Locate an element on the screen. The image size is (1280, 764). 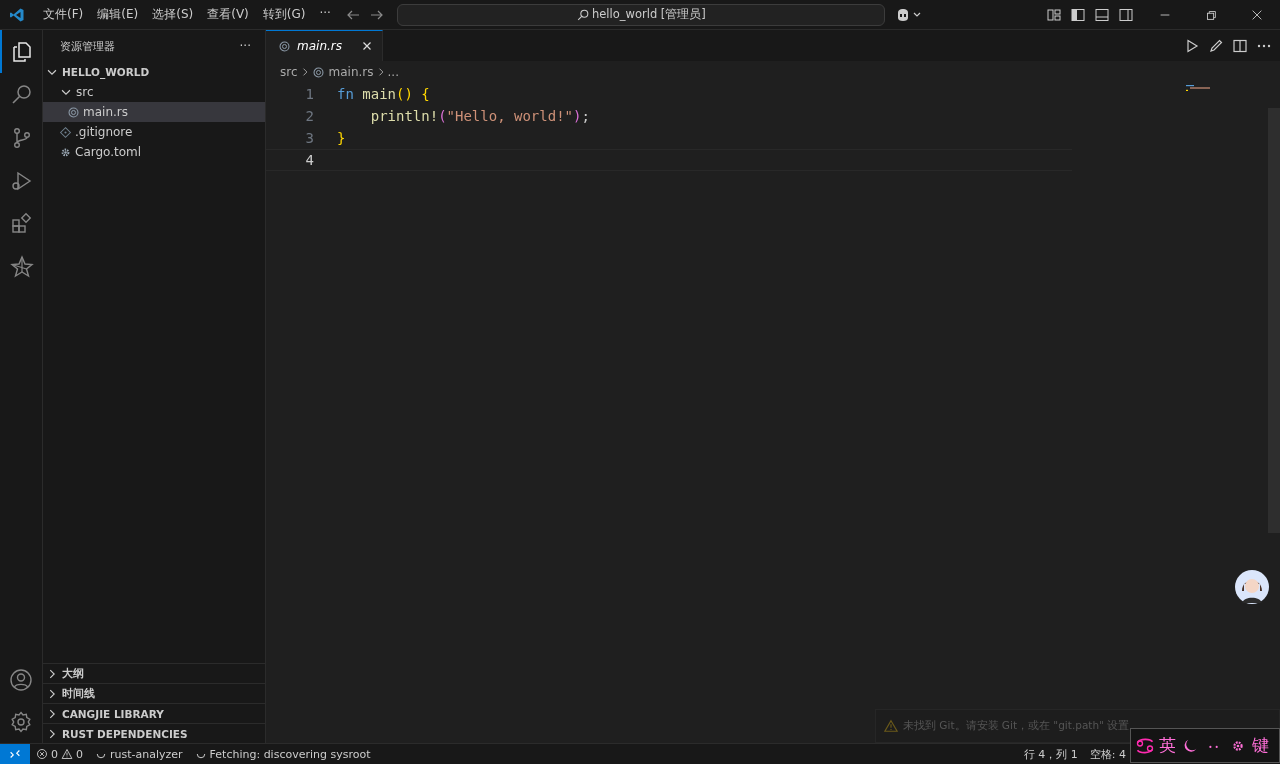
split-editor-icon is located at coordinates (1240, 45).